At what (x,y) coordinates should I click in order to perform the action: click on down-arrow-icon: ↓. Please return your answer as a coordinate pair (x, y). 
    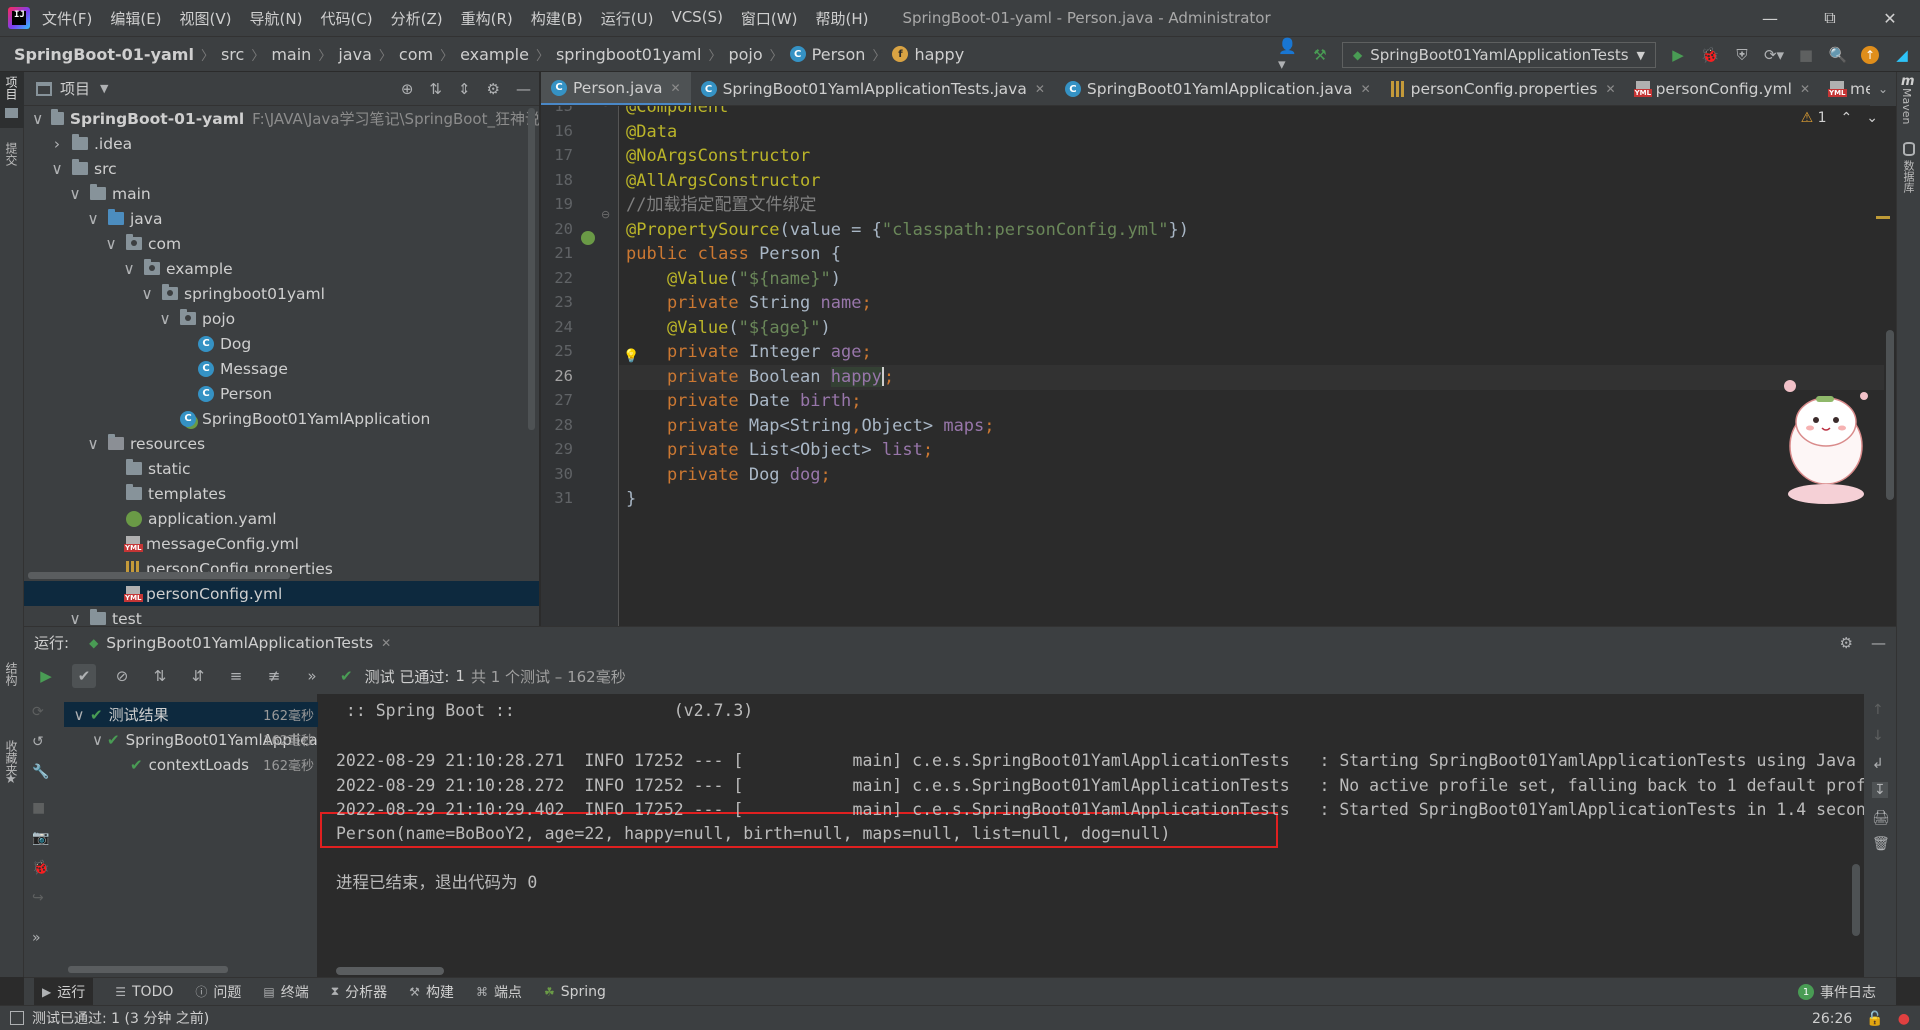
    Looking at the image, I should click on (1878, 736).